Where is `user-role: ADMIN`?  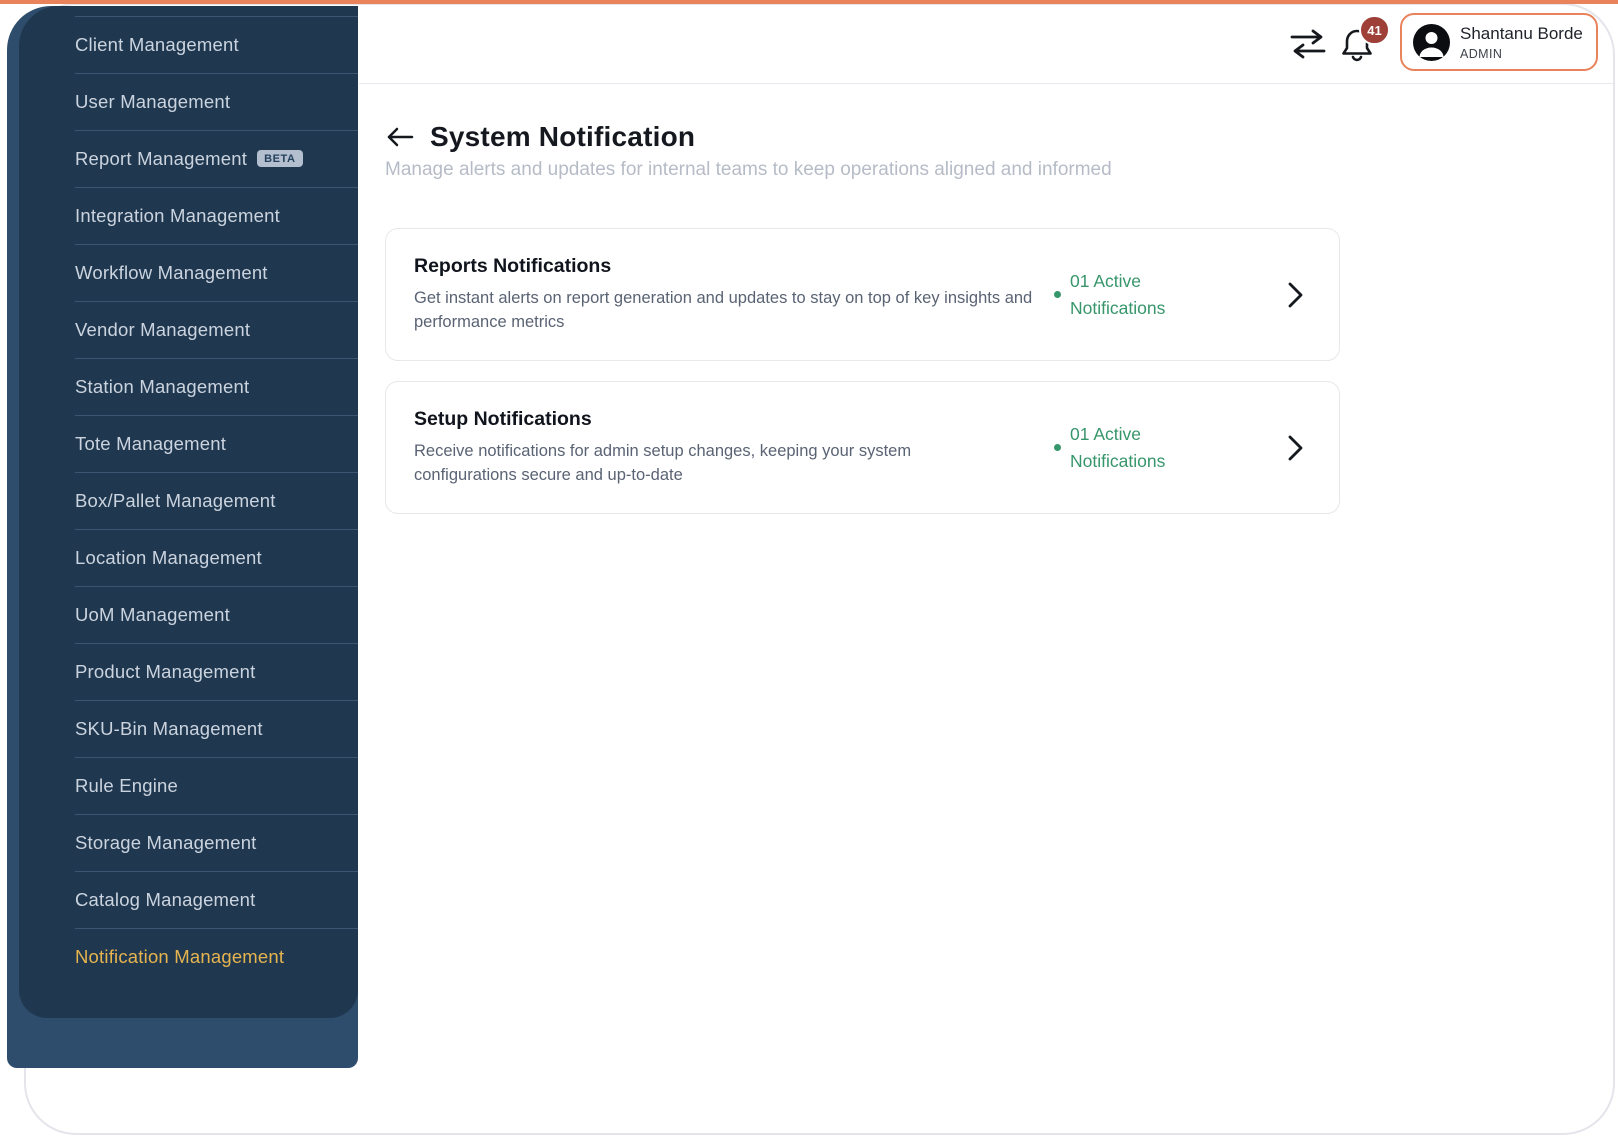 user-role: ADMIN is located at coordinates (1481, 53).